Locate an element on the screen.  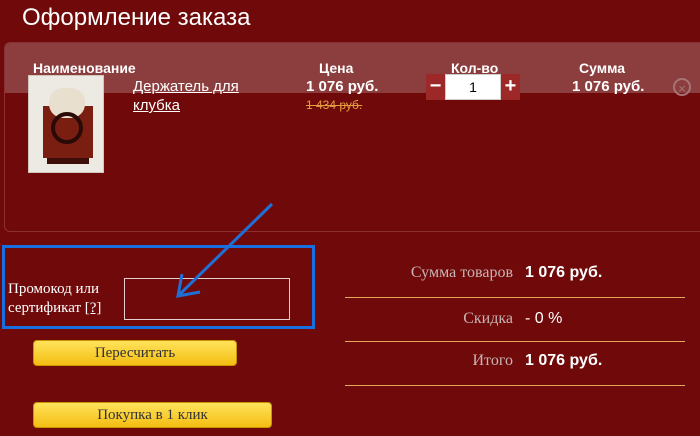
summary-discount: Скидка - 0 % is located at coordinates (515, 332).